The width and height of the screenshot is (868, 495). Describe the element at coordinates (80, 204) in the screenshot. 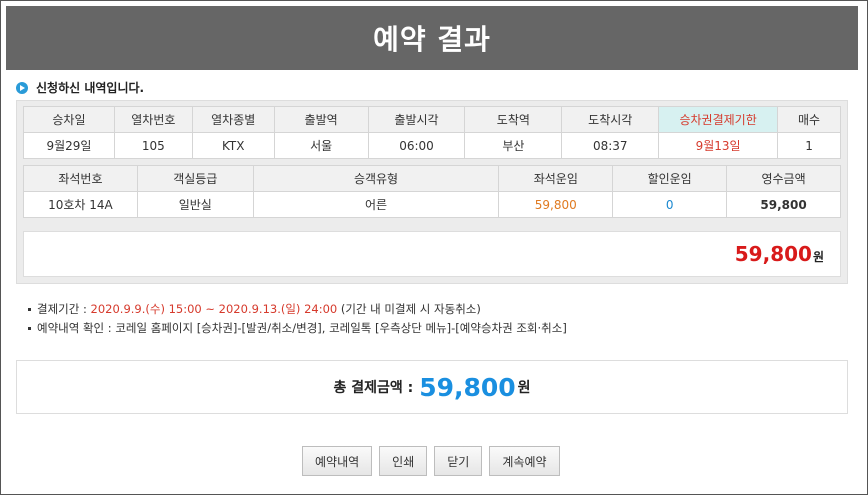

I see `cell-seat-number: 10호차 14A` at that location.